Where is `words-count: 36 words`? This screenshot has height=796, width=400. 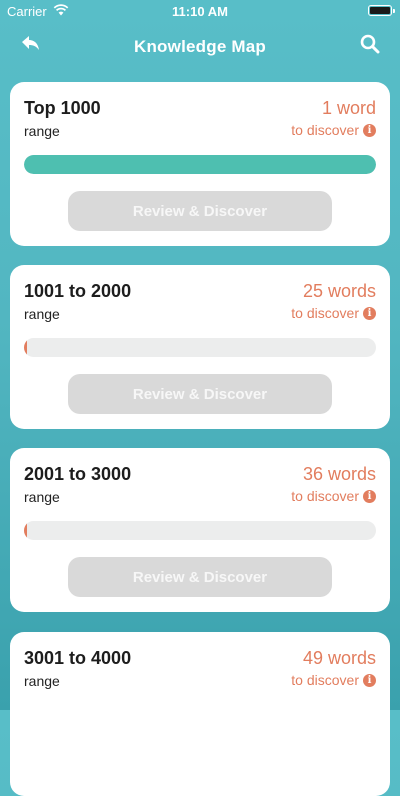
words-count: 36 words is located at coordinates (339, 474).